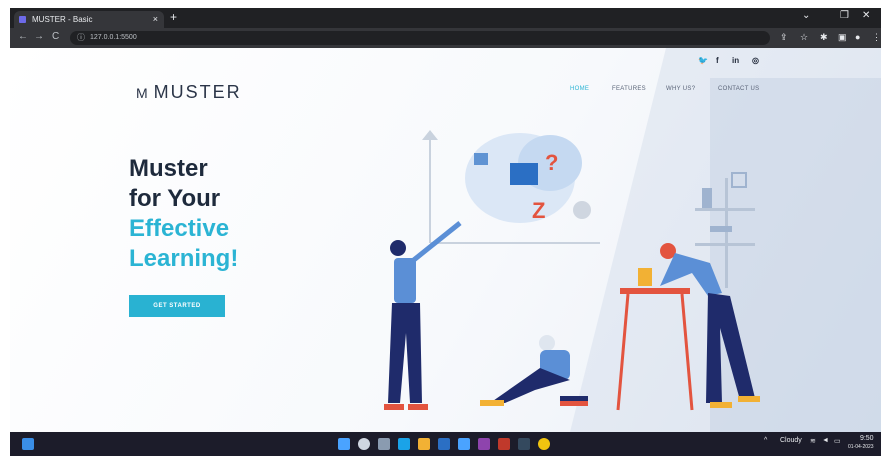 The width and height of the screenshot is (887, 456). Describe the element at coordinates (524, 174) in the screenshot. I see `screen-icon` at that location.